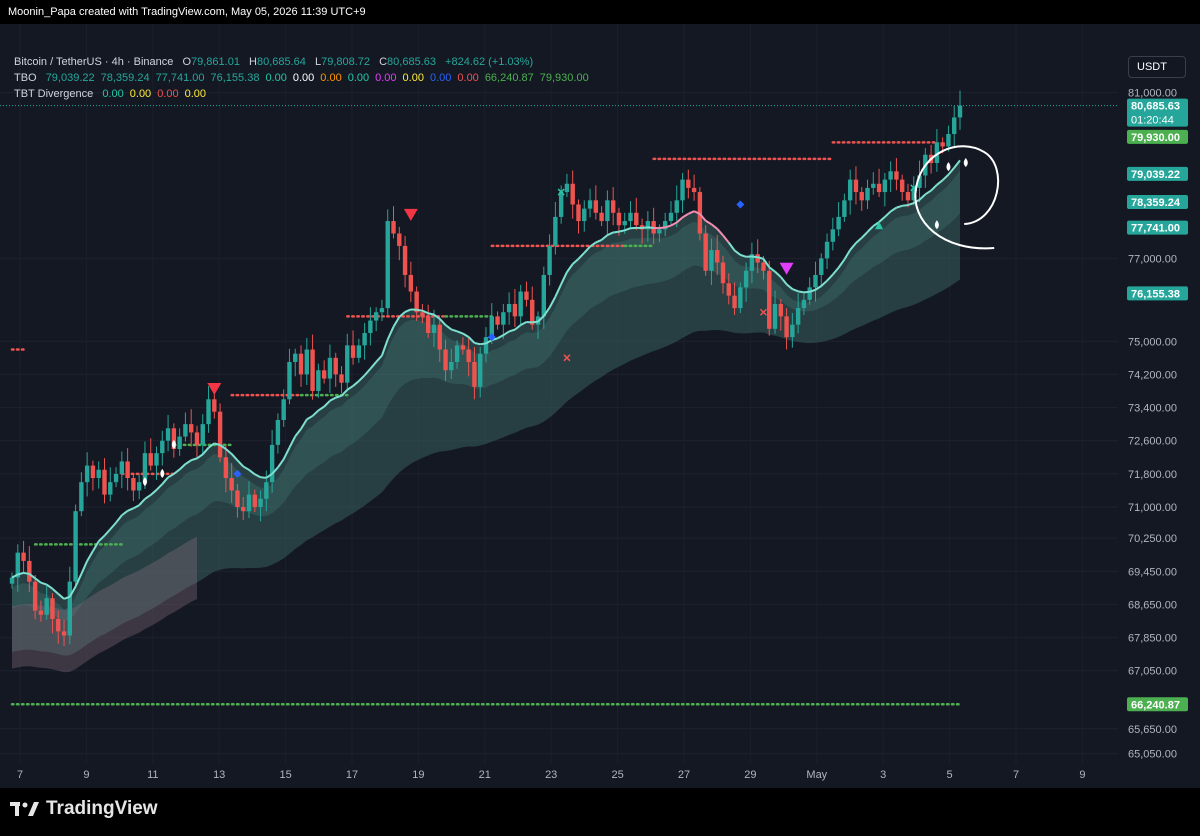 This screenshot has width=1200, height=836. What do you see at coordinates (1157, 67) in the screenshot?
I see `currency-button: USDT` at bounding box center [1157, 67].